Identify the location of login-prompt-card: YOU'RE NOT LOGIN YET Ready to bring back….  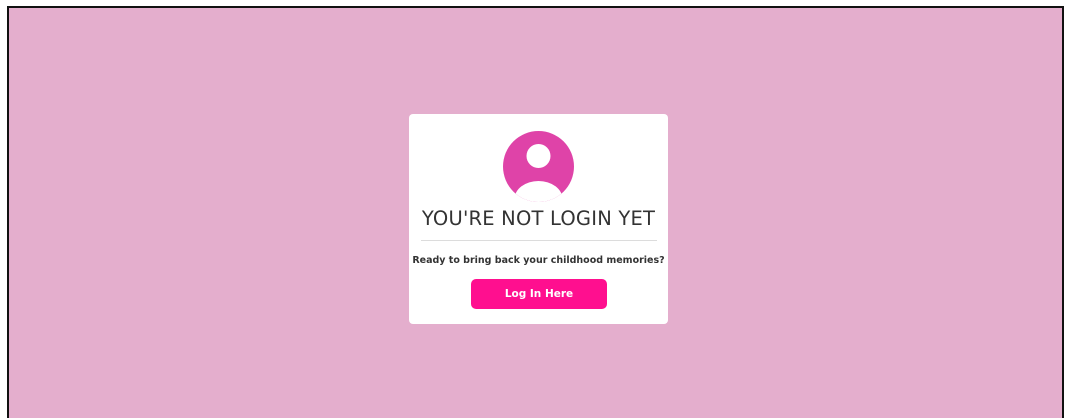
(538, 219).